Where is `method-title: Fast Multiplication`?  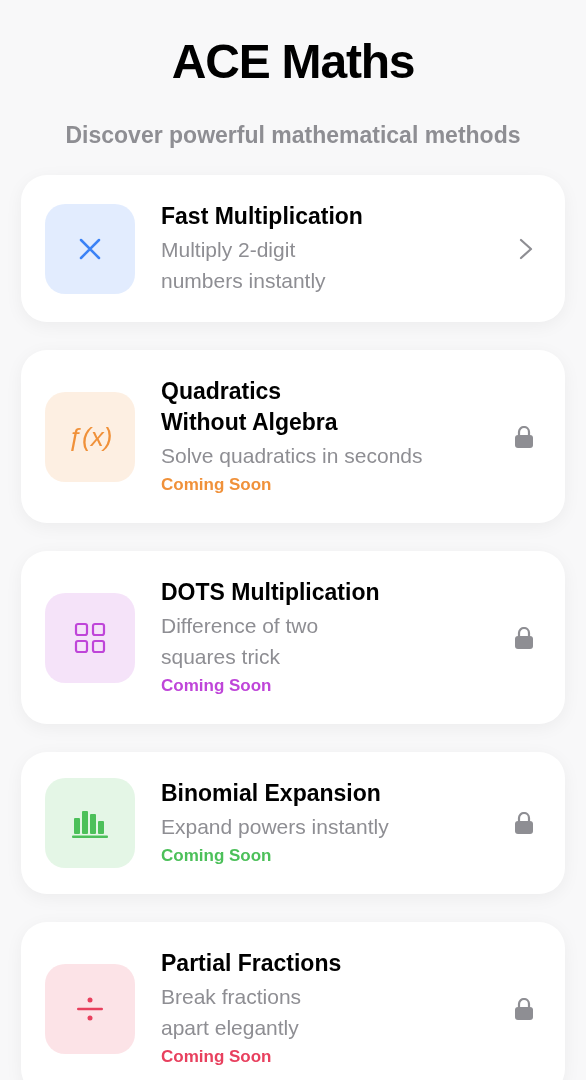
method-title: Fast Multiplication is located at coordinates (262, 216).